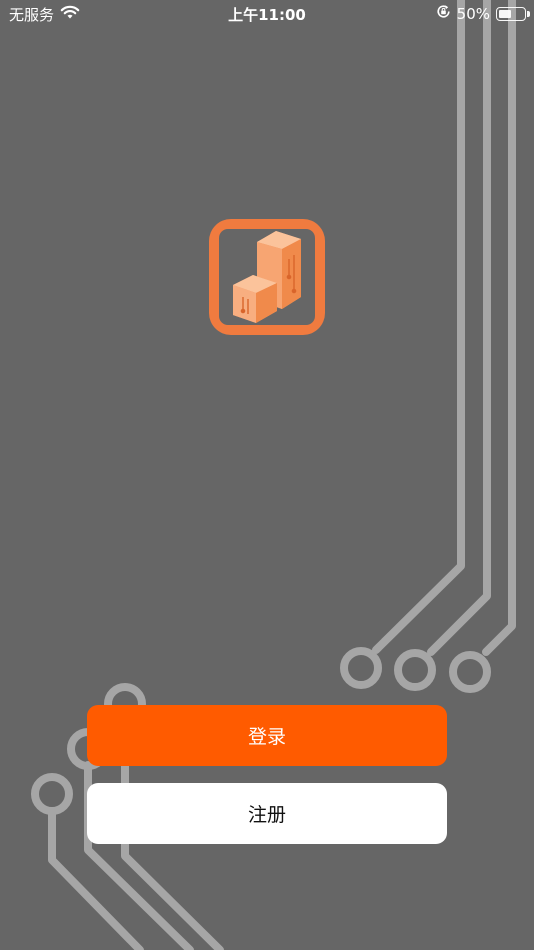 The width and height of the screenshot is (534, 950). I want to click on battery-icon, so click(513, 13).